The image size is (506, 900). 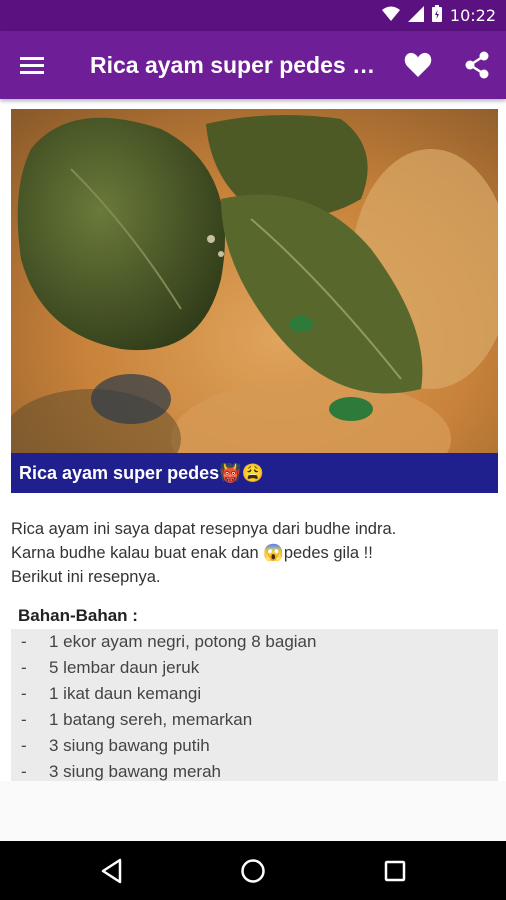 I want to click on status-time: 10:22, so click(x=472, y=15).